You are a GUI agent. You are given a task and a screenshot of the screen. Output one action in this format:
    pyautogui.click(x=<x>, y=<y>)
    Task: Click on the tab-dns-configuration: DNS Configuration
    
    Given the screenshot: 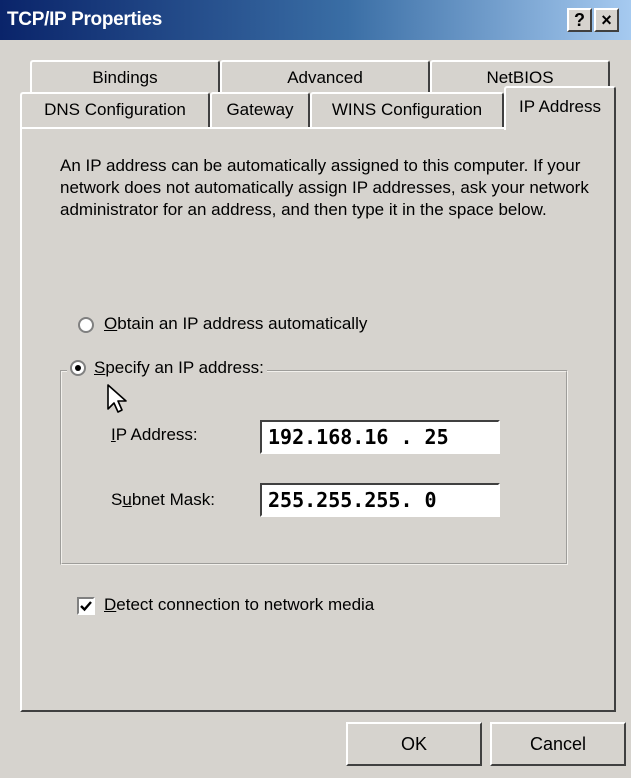 What is the action you would take?
    pyautogui.click(x=115, y=110)
    